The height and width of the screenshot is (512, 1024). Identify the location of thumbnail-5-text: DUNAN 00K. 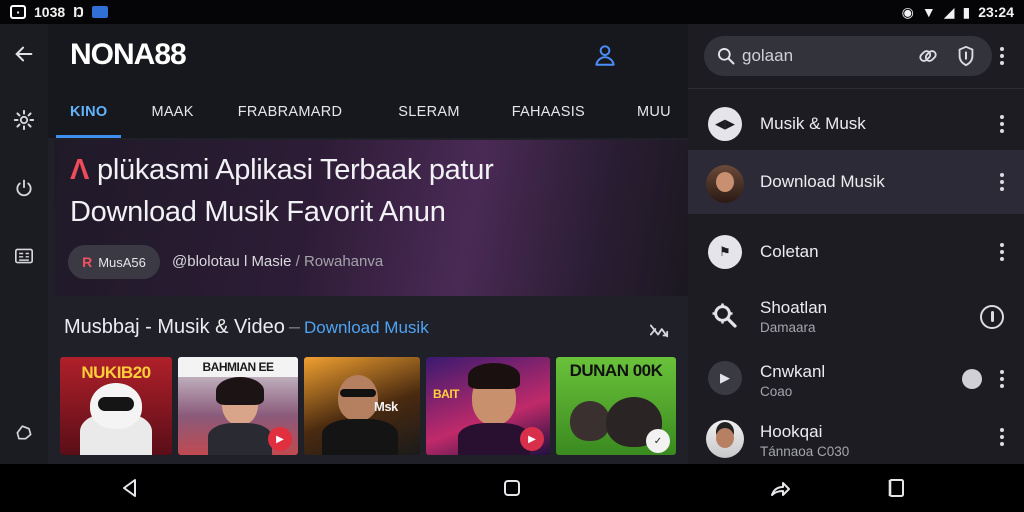
(616, 370).